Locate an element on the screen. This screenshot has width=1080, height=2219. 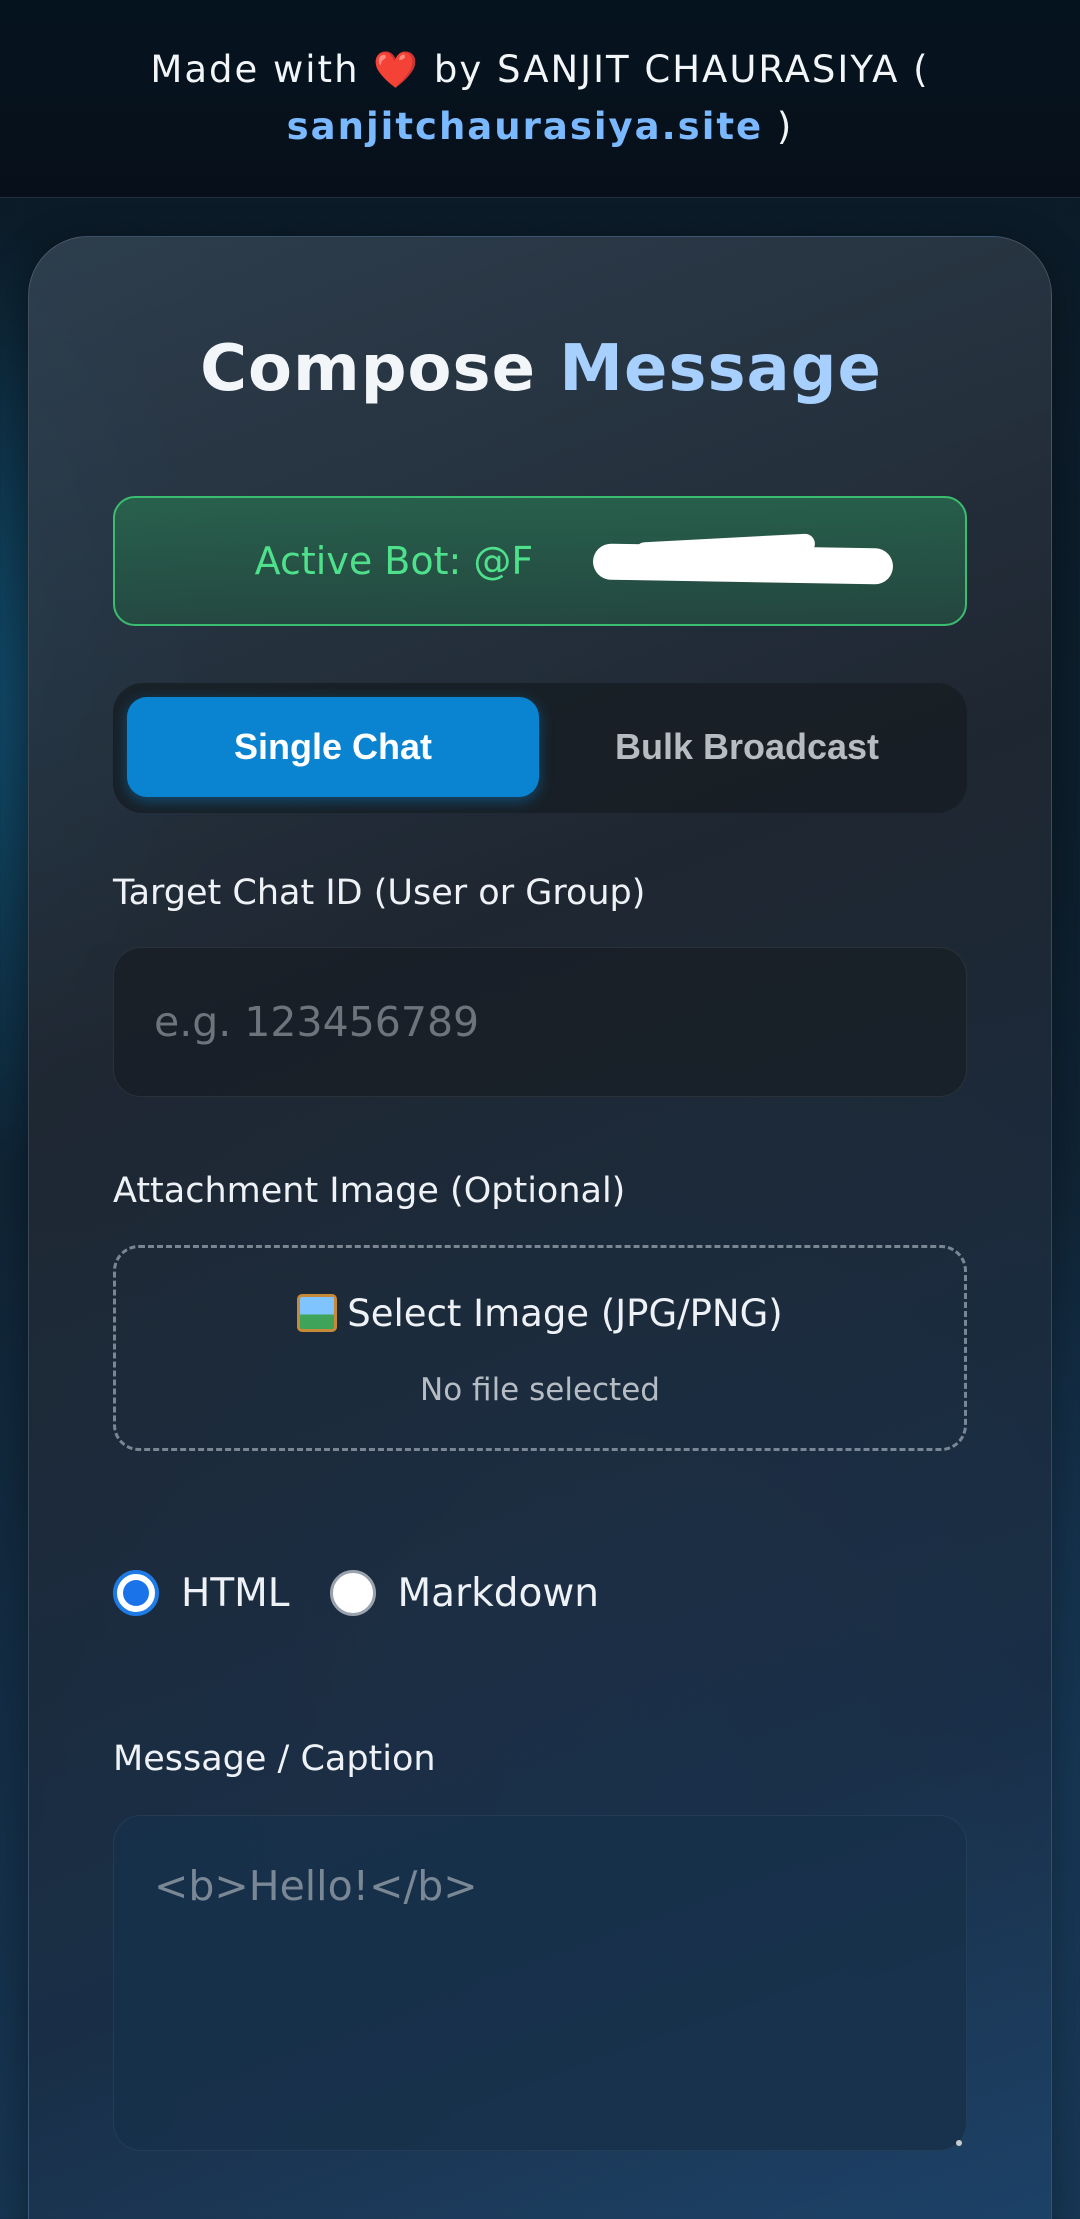
message-textarea: <b>Hello!</b> is located at coordinates (540, 1983).